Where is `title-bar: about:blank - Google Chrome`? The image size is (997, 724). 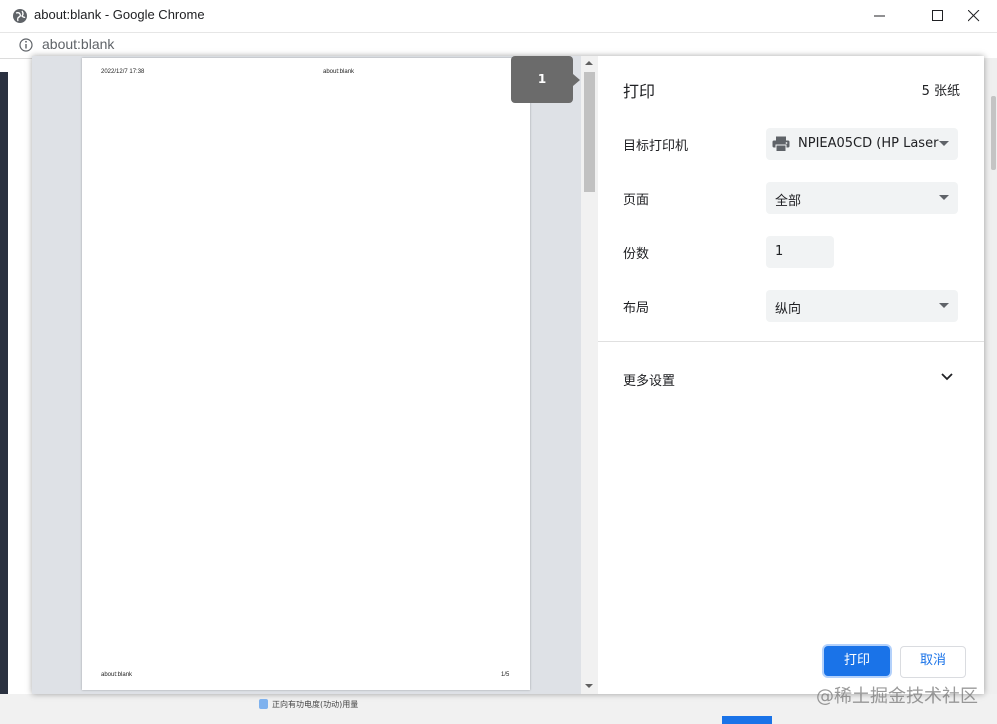
title-bar: about:blank - Google Chrome is located at coordinates (498, 16).